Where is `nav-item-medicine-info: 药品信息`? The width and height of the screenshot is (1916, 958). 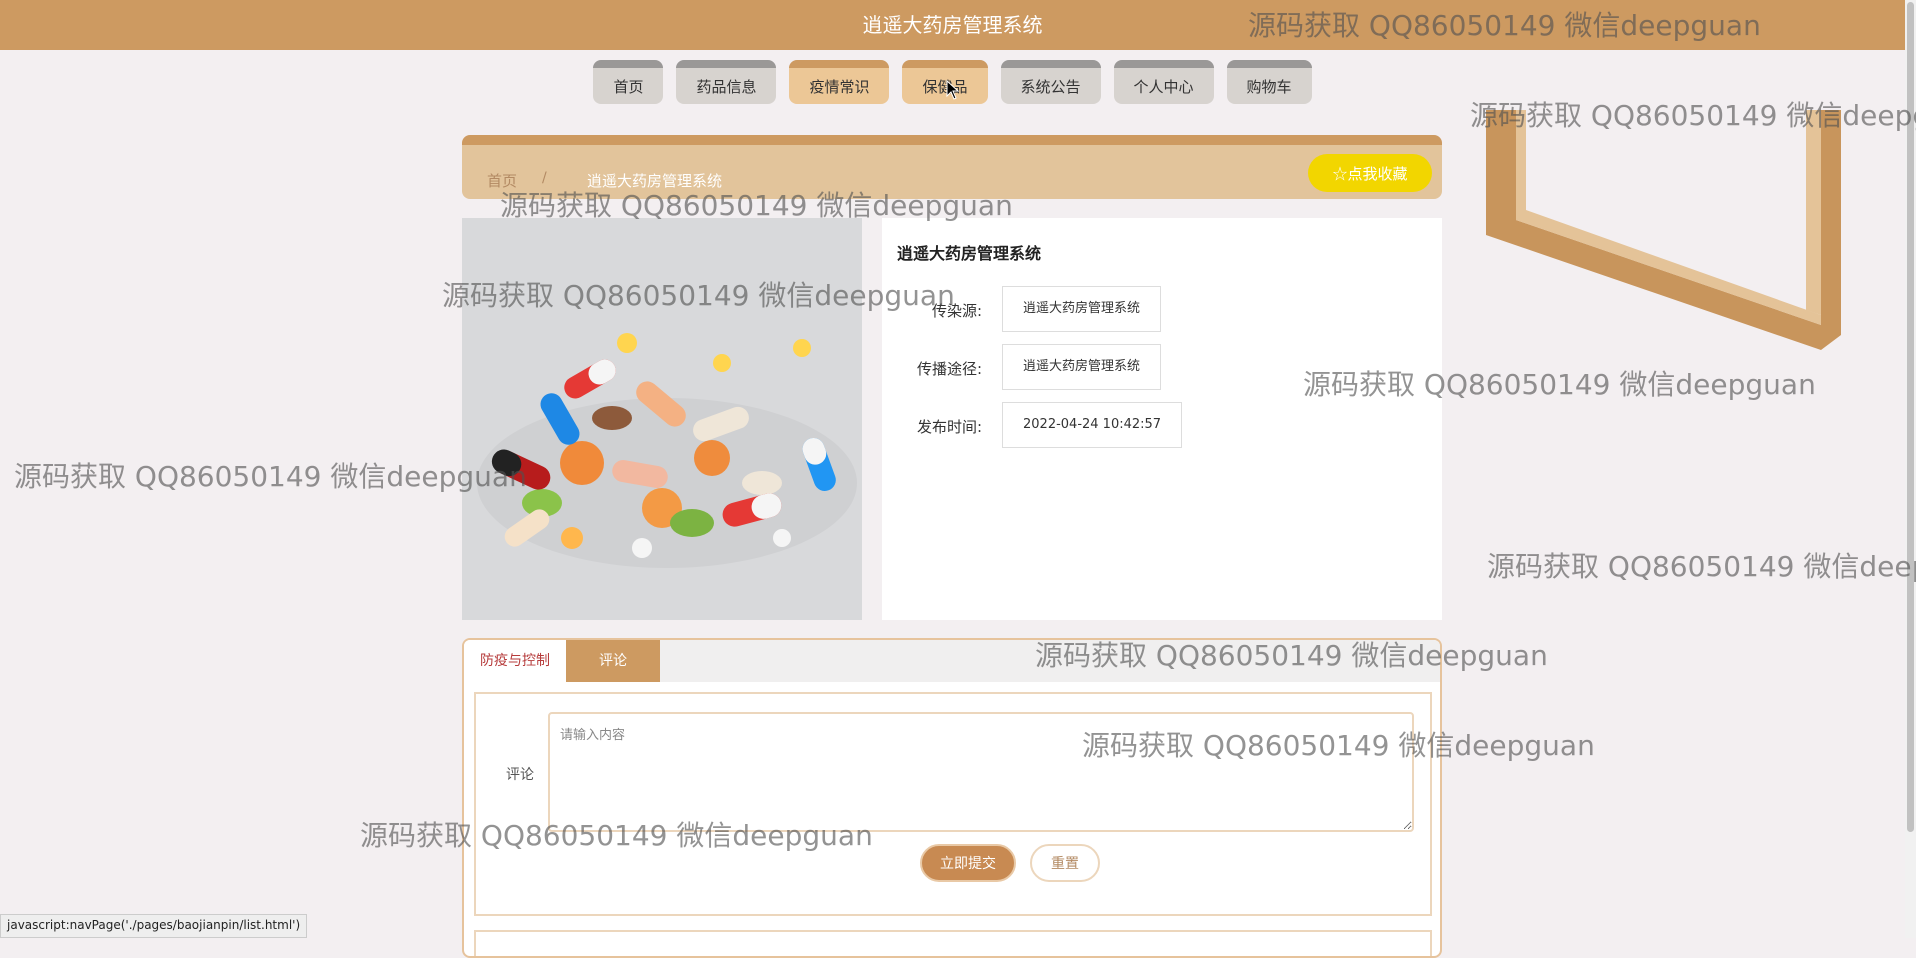 nav-item-medicine-info: 药品信息 is located at coordinates (726, 82).